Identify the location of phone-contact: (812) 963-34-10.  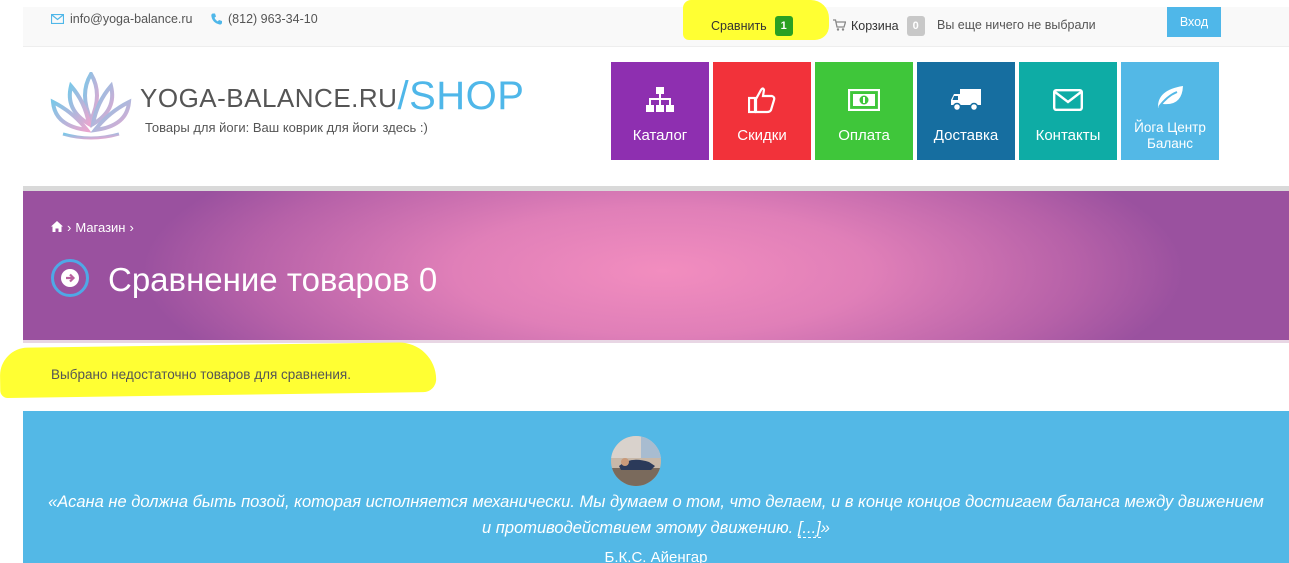
(264, 19).